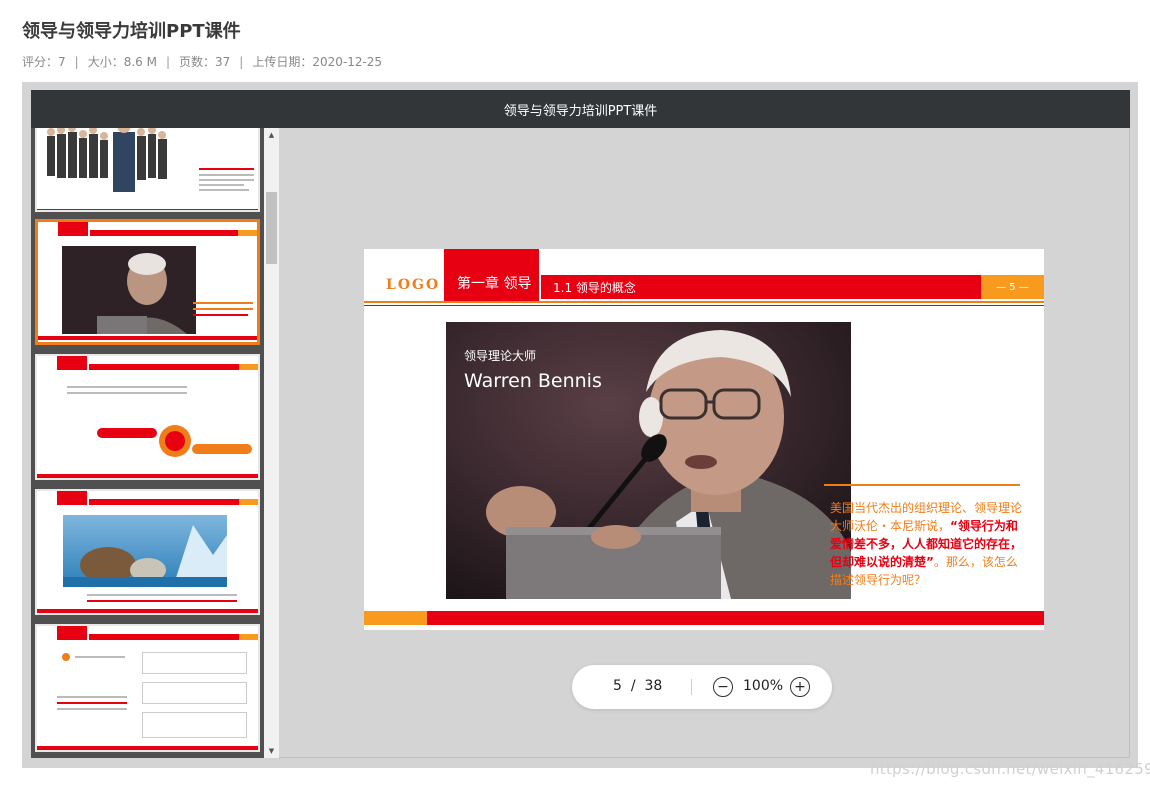 This screenshot has height=789, width=1150. I want to click on total-pages: 38, so click(653, 686).